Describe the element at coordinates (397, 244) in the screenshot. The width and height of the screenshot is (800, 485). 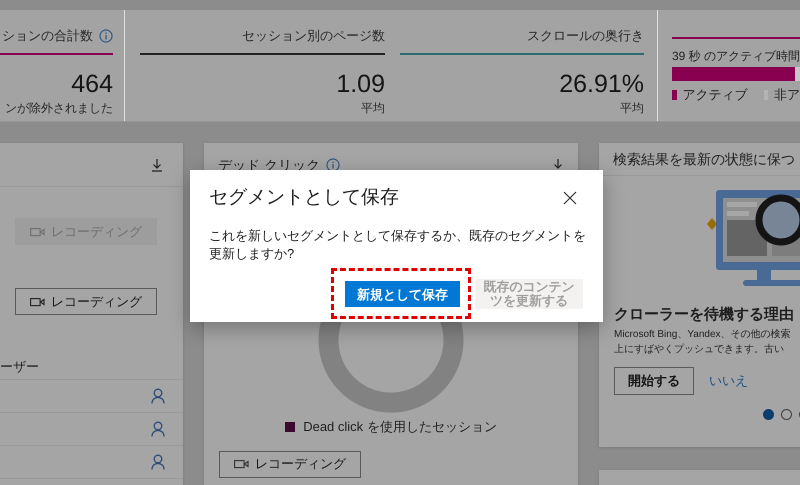
I see `dialog-message: これを新しいセグメントとして保存するか、既存のセグメントを更新しますか?` at that location.